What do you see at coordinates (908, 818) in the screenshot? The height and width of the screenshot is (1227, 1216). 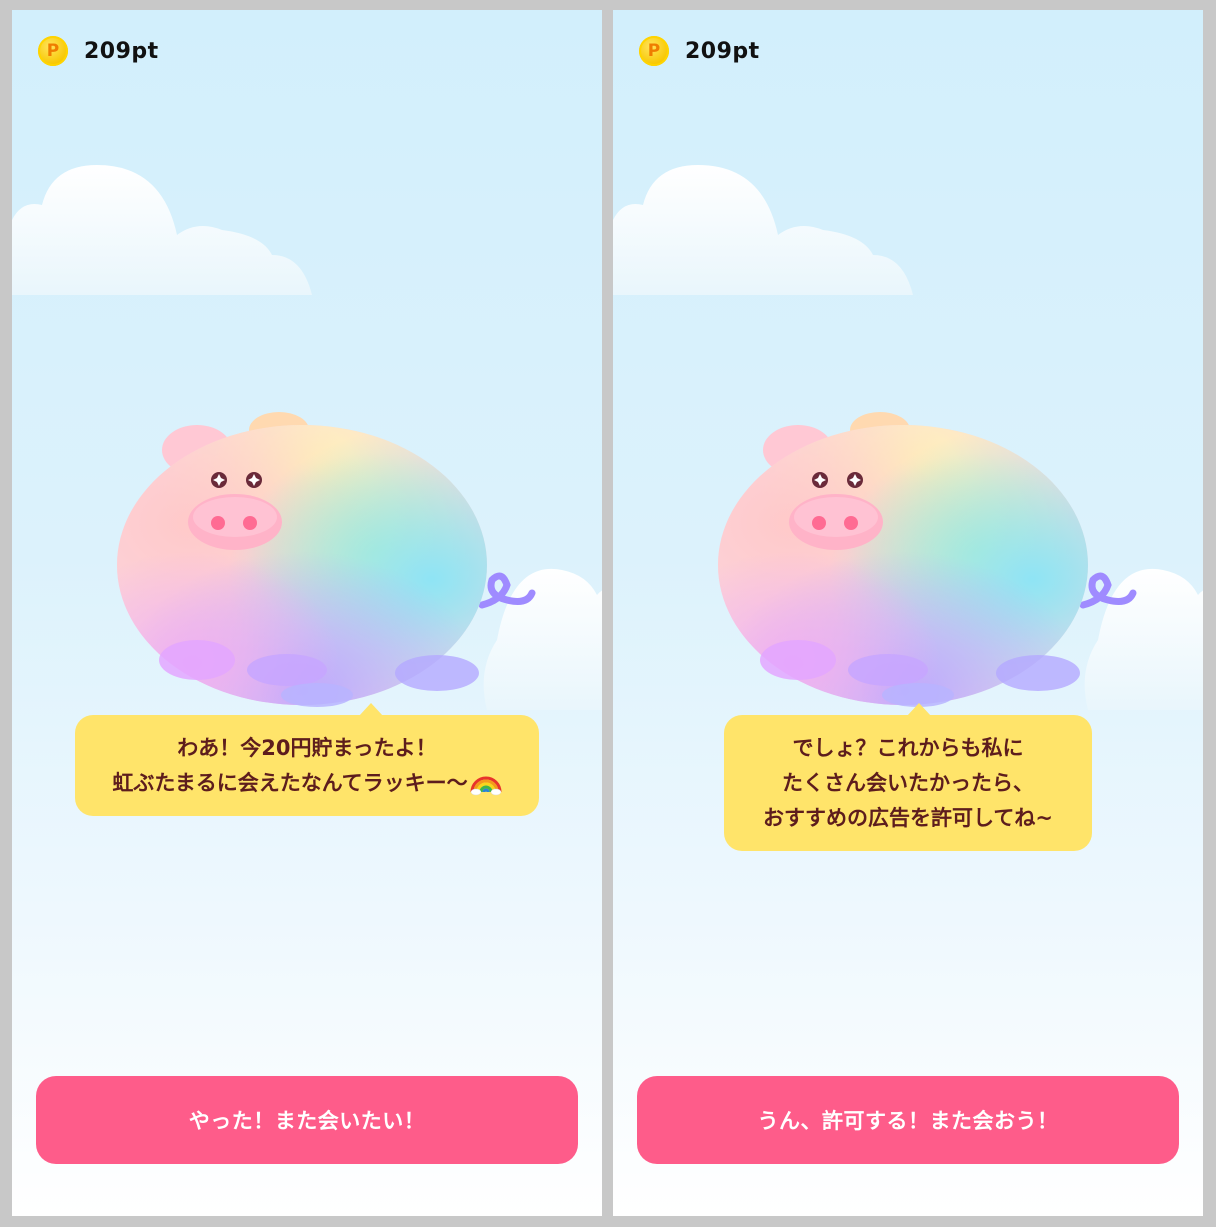 I see `speech-line: おすすめの広告を許可してね~` at bounding box center [908, 818].